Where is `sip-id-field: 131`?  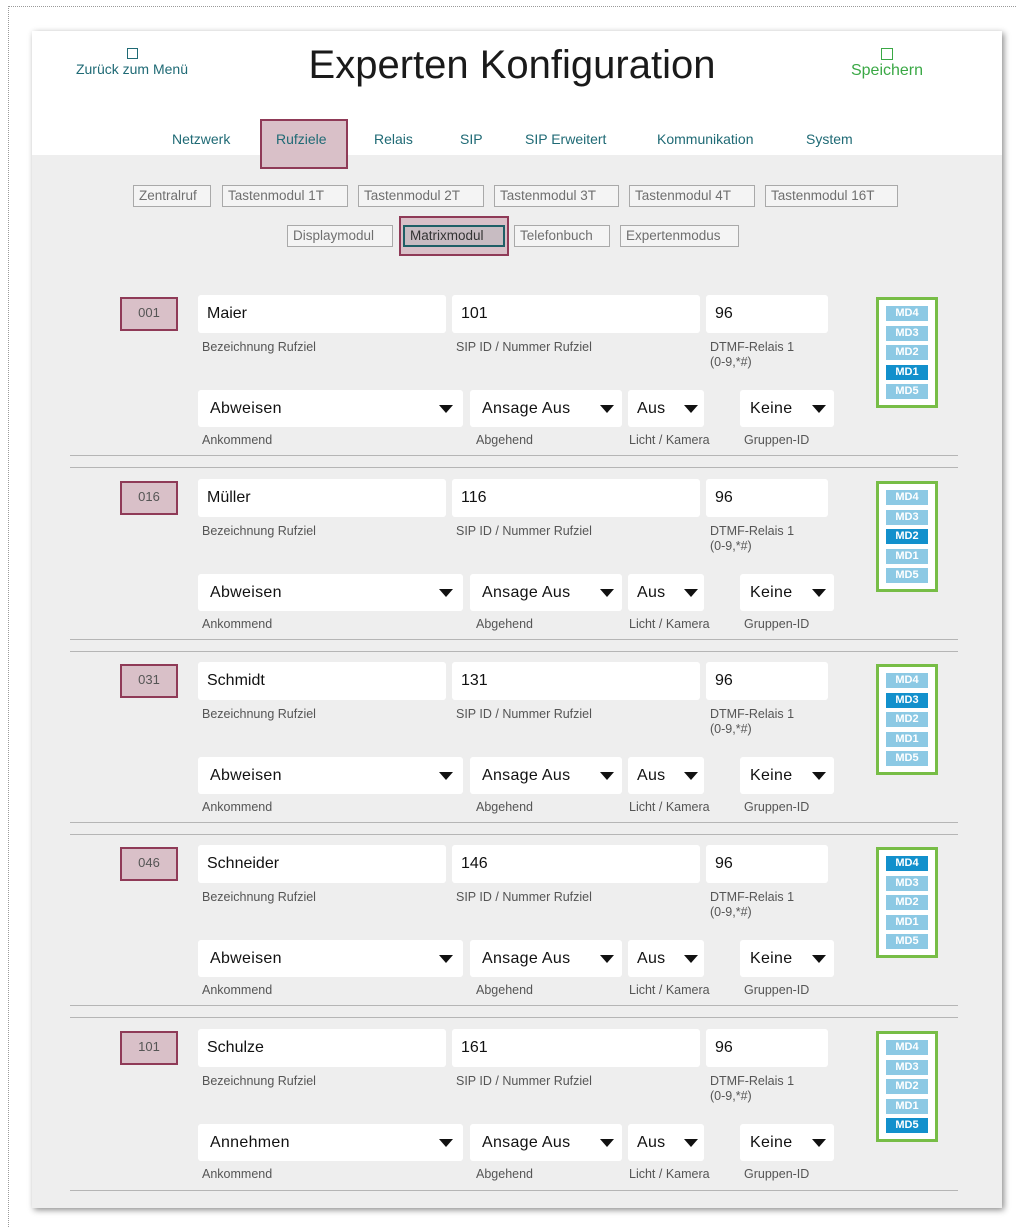
sip-id-field: 131 is located at coordinates (576, 681).